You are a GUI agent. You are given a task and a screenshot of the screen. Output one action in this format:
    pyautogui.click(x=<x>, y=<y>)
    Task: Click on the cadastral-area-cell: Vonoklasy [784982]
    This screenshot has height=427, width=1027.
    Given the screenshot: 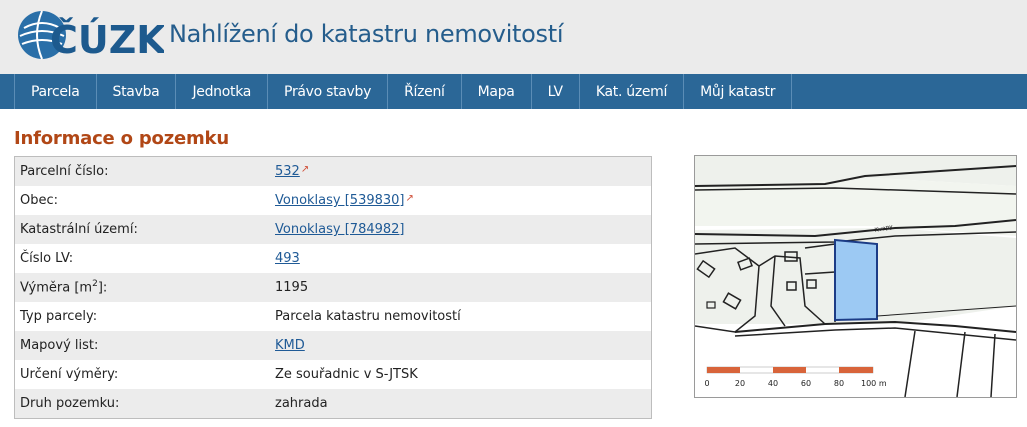 What is the action you would take?
    pyautogui.click(x=461, y=229)
    